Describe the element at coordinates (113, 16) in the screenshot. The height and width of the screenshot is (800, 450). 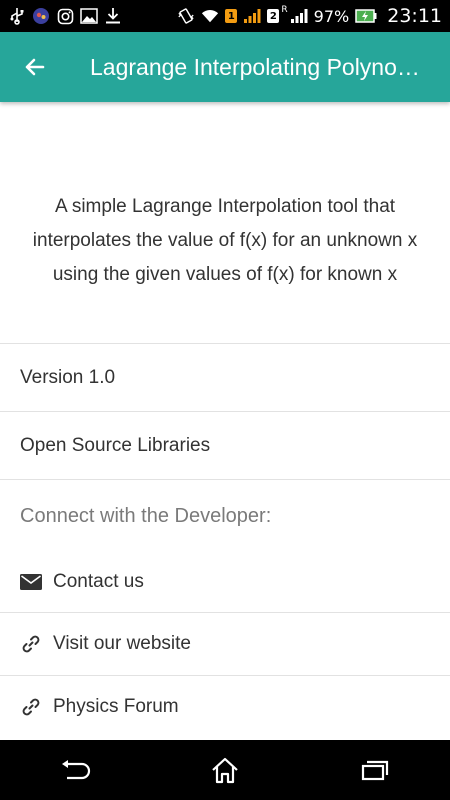
I see `download-icon` at that location.